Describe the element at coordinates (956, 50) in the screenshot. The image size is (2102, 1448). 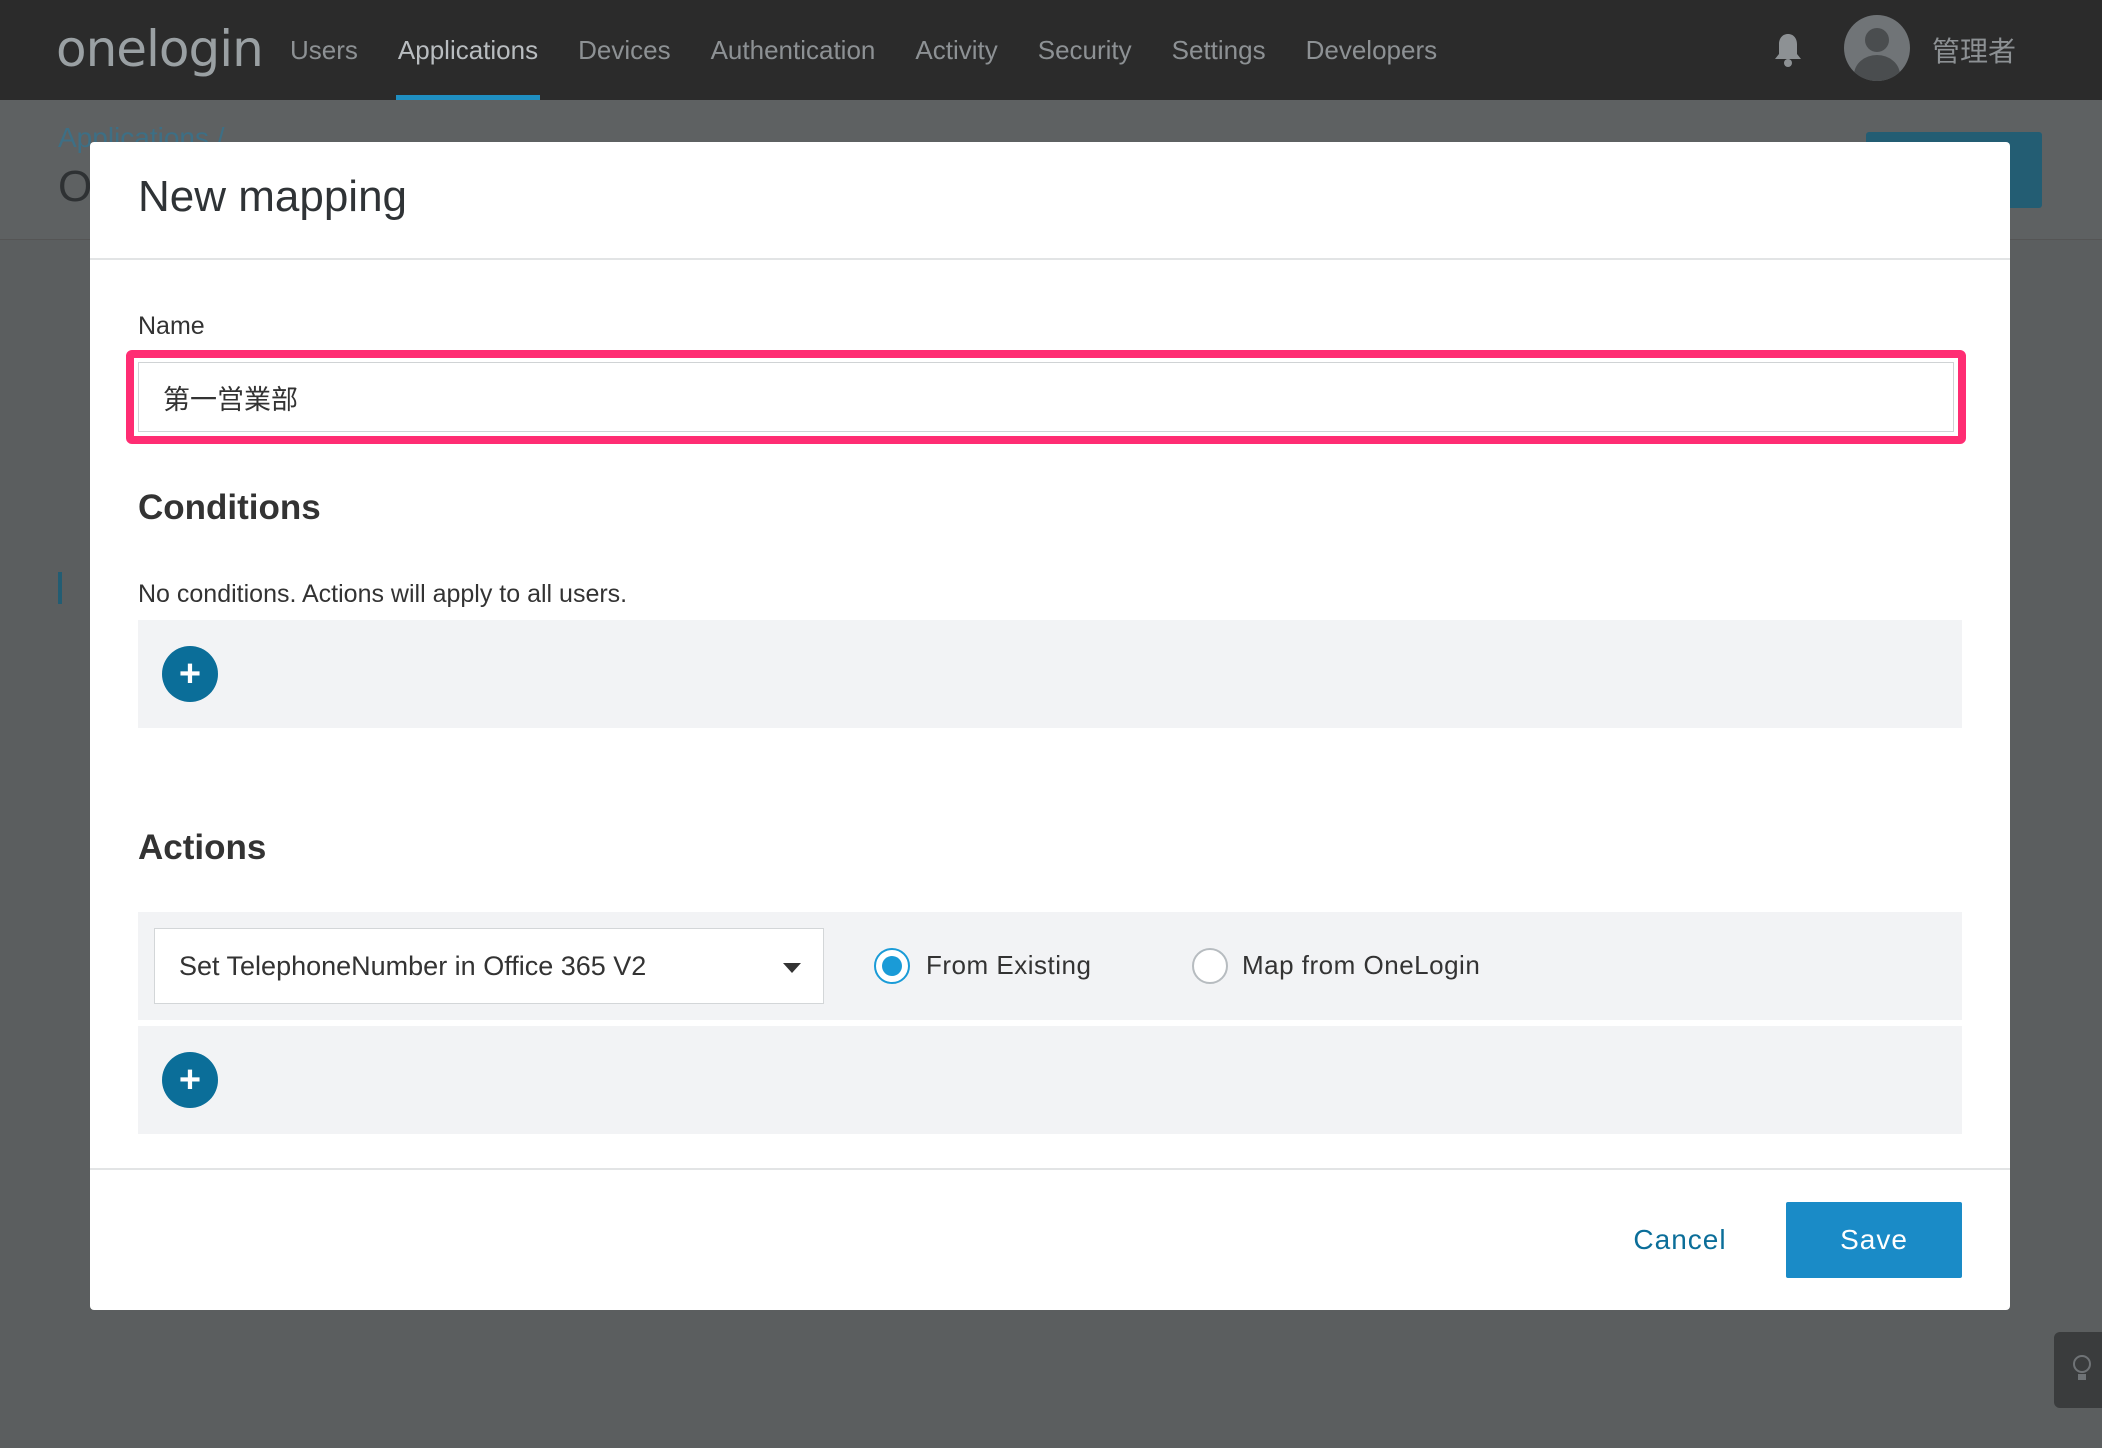
I see `nav-item-activity: Activity` at that location.